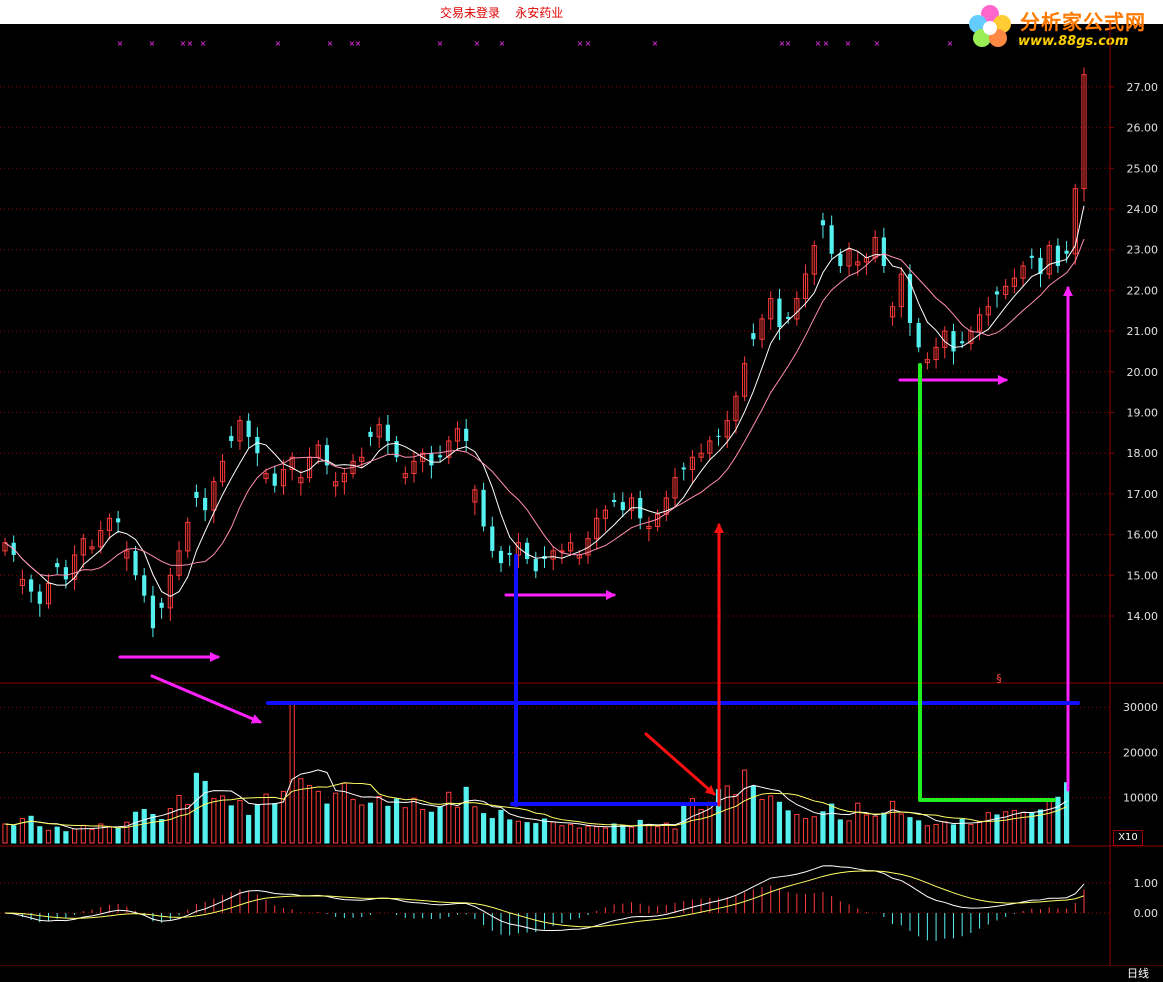 The image size is (1163, 982). I want to click on macd-tick-label: 1.00, so click(1146, 883).